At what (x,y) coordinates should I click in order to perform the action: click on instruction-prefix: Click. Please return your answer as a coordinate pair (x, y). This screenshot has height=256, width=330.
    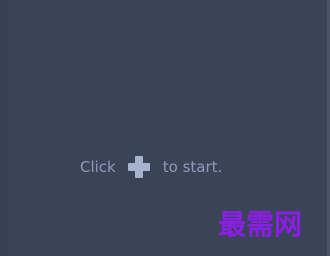
    Looking at the image, I should click on (98, 167).